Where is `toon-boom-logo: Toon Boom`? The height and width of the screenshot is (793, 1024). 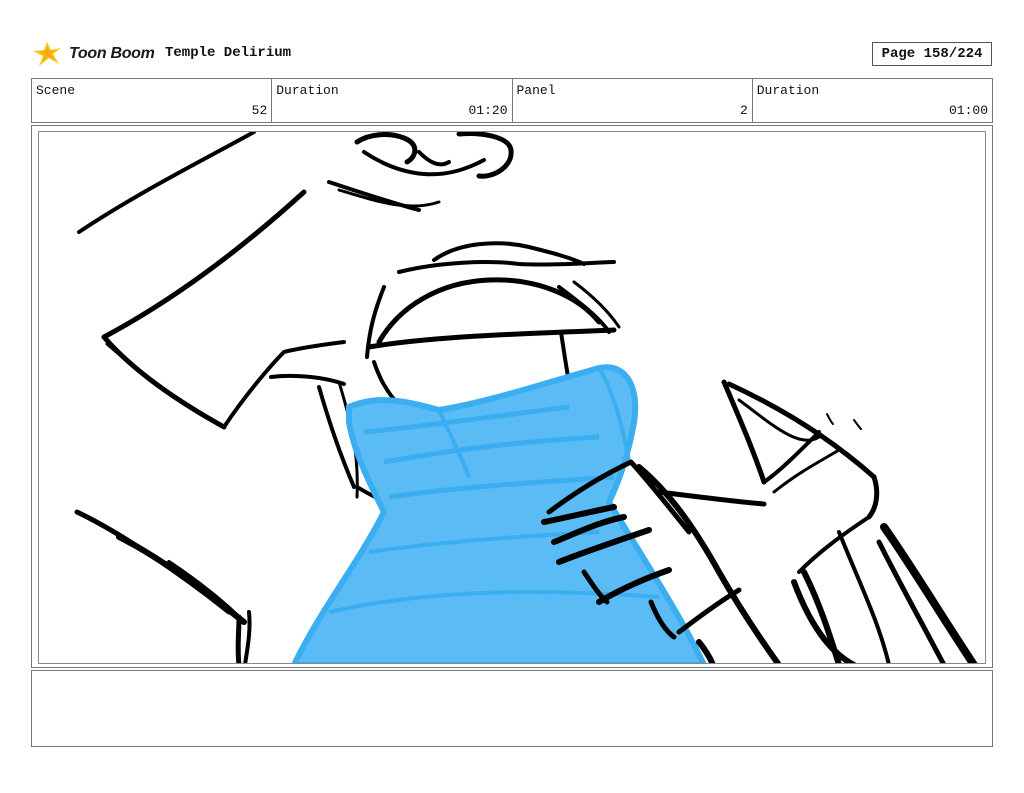 toon-boom-logo: Toon Boom is located at coordinates (95, 54).